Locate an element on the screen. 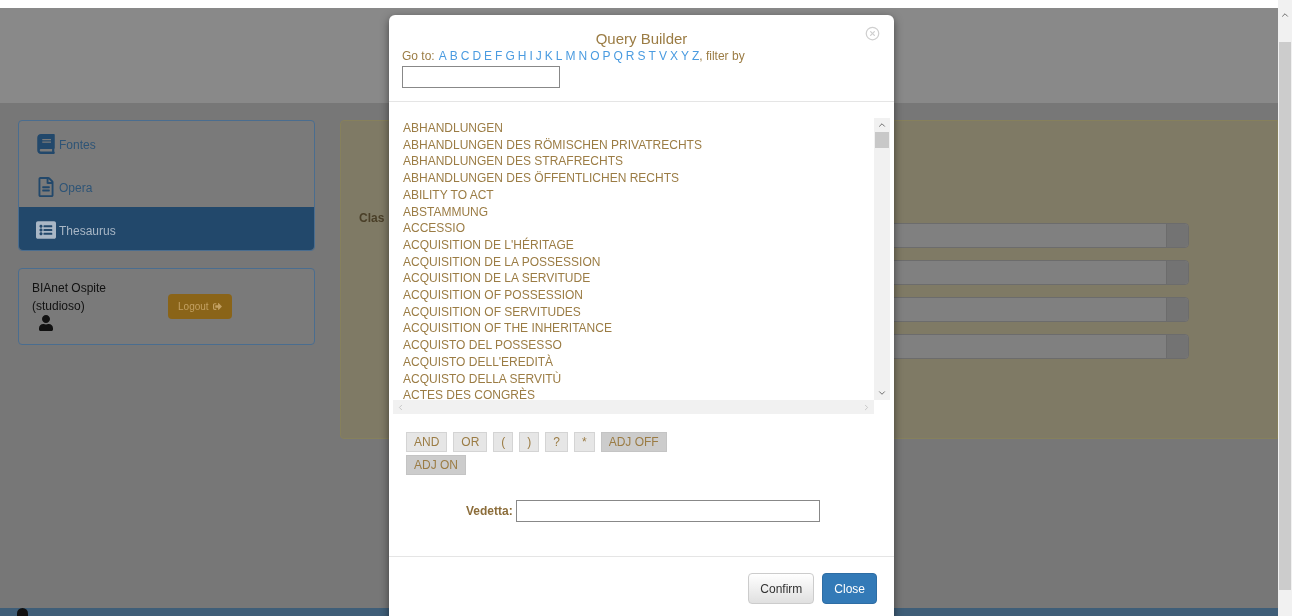 Image resolution: width=1292 pixels, height=616 pixels. user-icon is located at coordinates (46, 323).